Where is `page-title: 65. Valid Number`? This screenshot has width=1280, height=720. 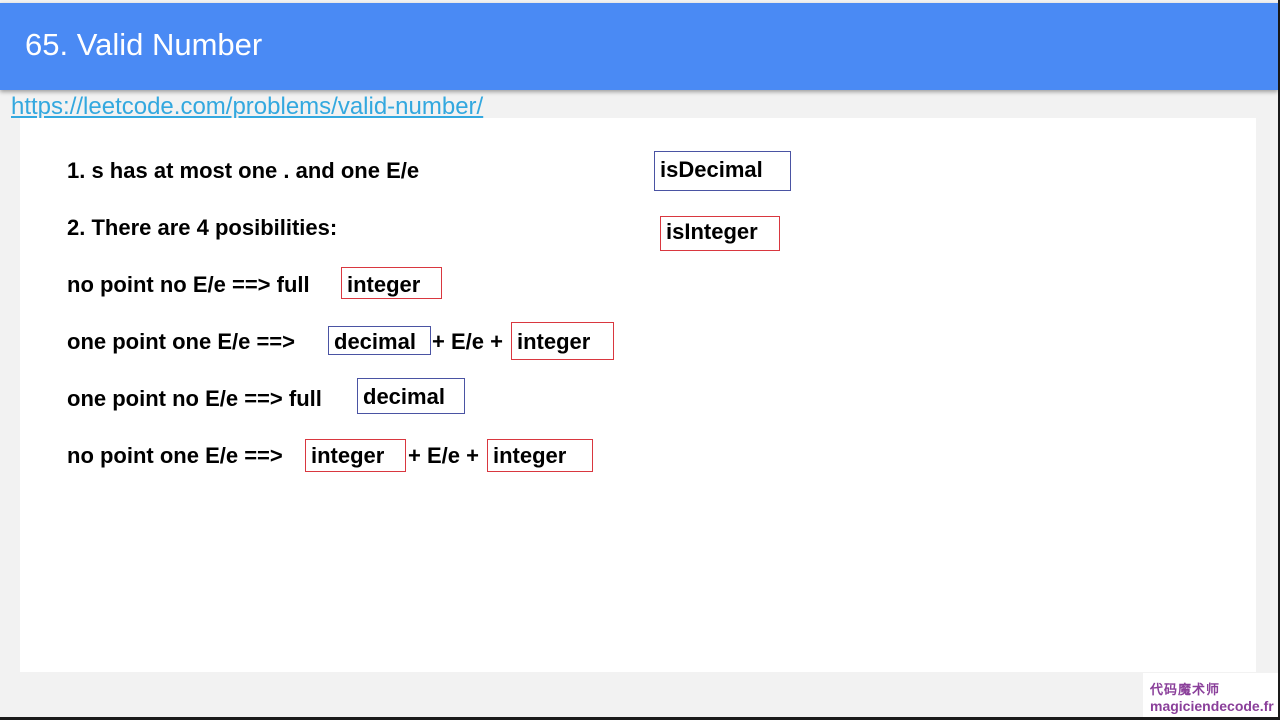
page-title: 65. Valid Number is located at coordinates (144, 44).